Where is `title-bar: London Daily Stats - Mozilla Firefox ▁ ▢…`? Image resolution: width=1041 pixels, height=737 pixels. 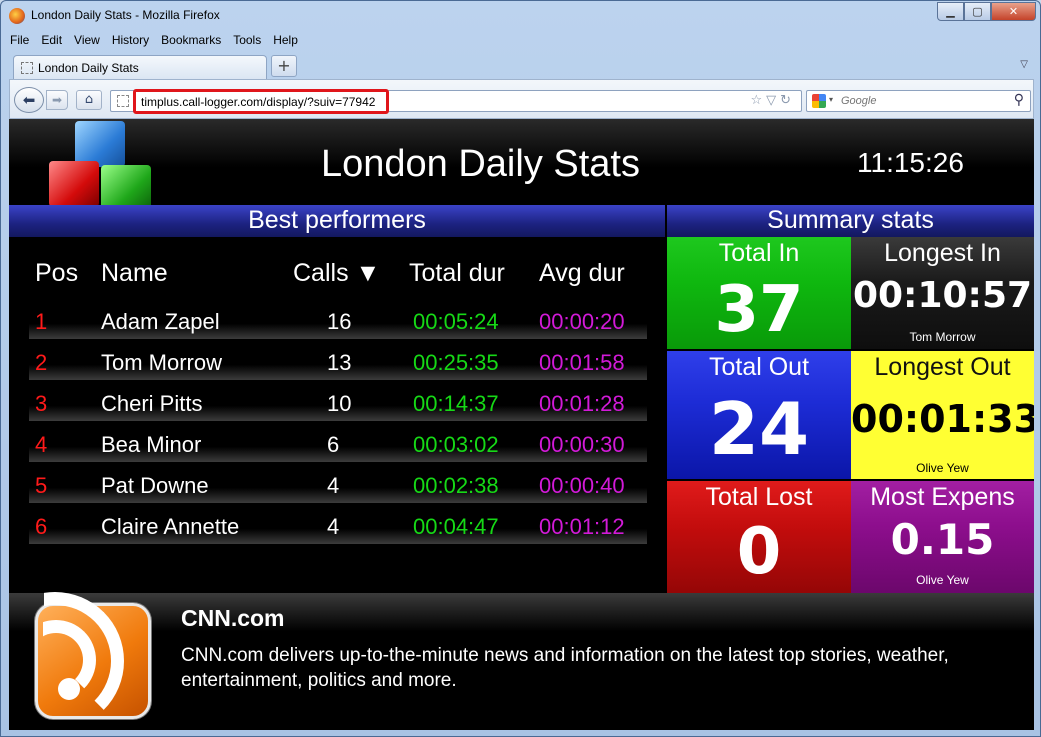 title-bar: London Daily Stats - Mozilla Firefox ▁ ▢… is located at coordinates (520, 16).